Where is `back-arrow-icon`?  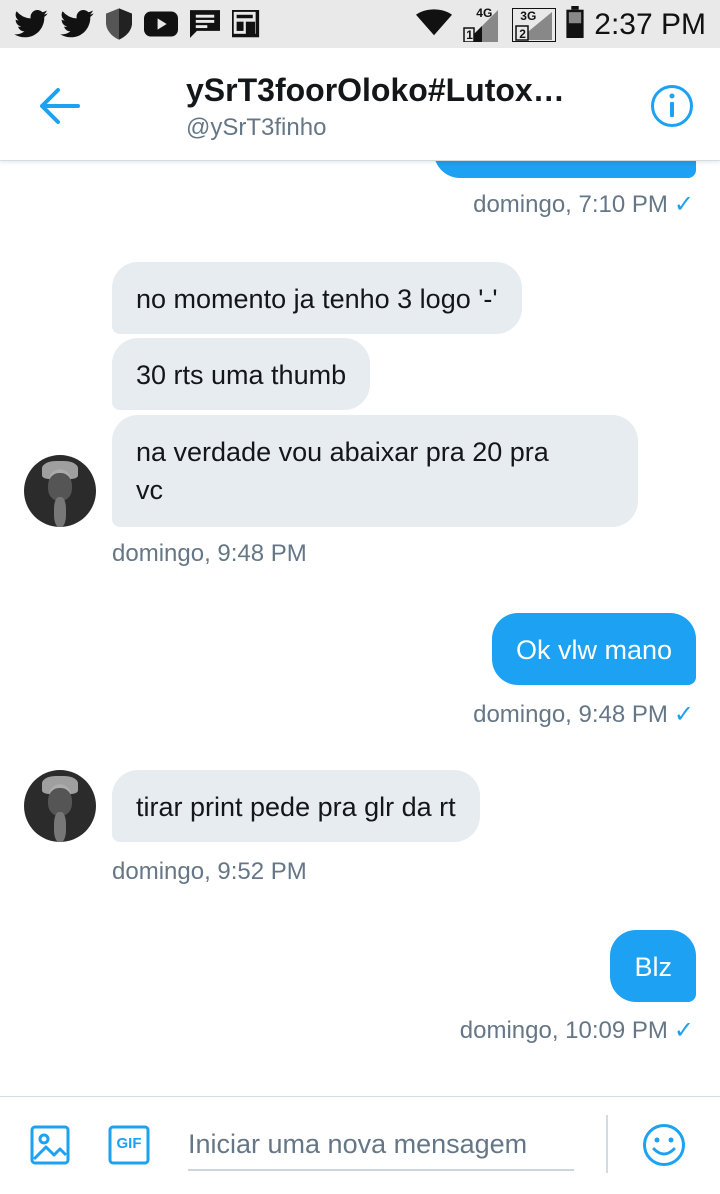
back-arrow-icon is located at coordinates (60, 106).